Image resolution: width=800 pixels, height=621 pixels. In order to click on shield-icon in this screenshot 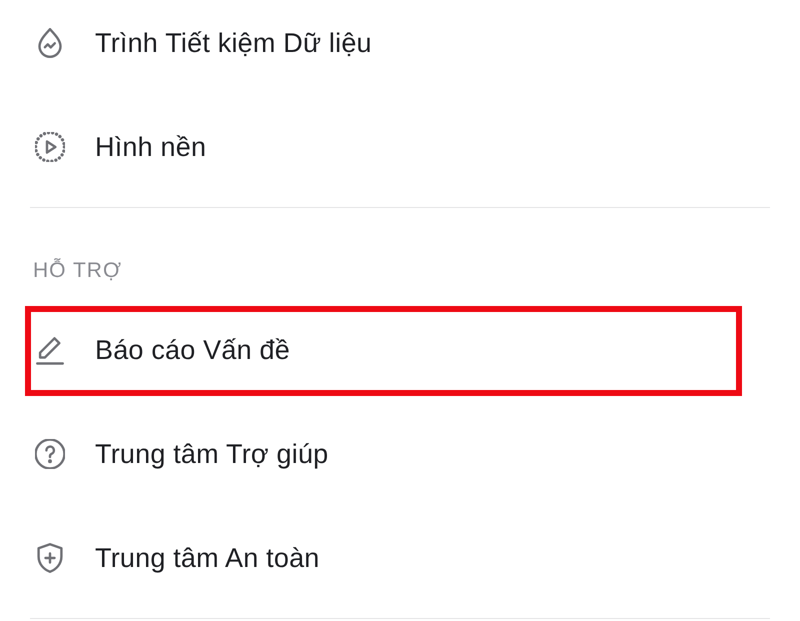, I will do `click(50, 558)`.